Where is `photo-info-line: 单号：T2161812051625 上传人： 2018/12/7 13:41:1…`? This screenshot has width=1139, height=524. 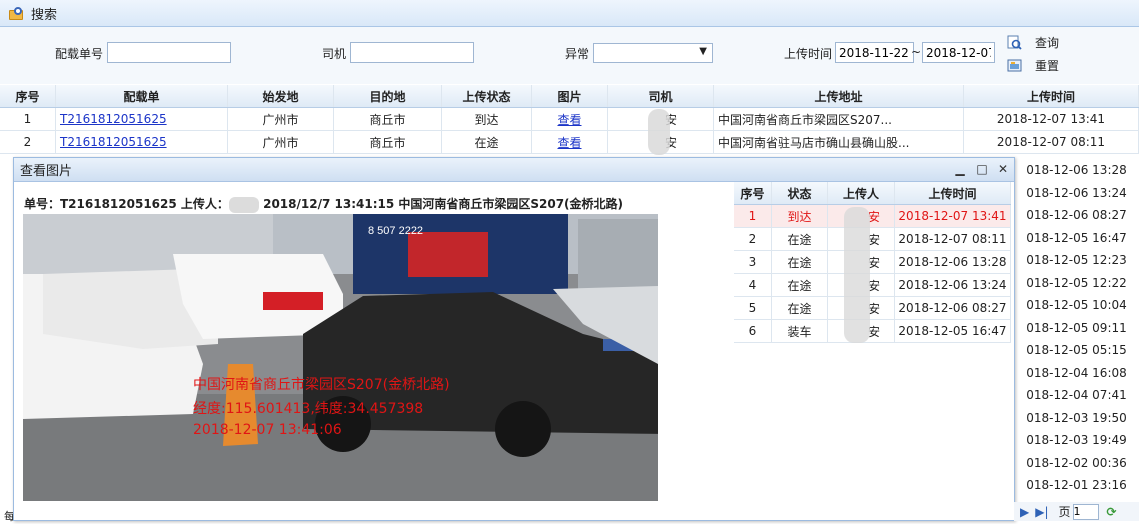 photo-info-line: 单号：T2161812051625 上传人： 2018/12/7 13:41:1… is located at coordinates (324, 204).